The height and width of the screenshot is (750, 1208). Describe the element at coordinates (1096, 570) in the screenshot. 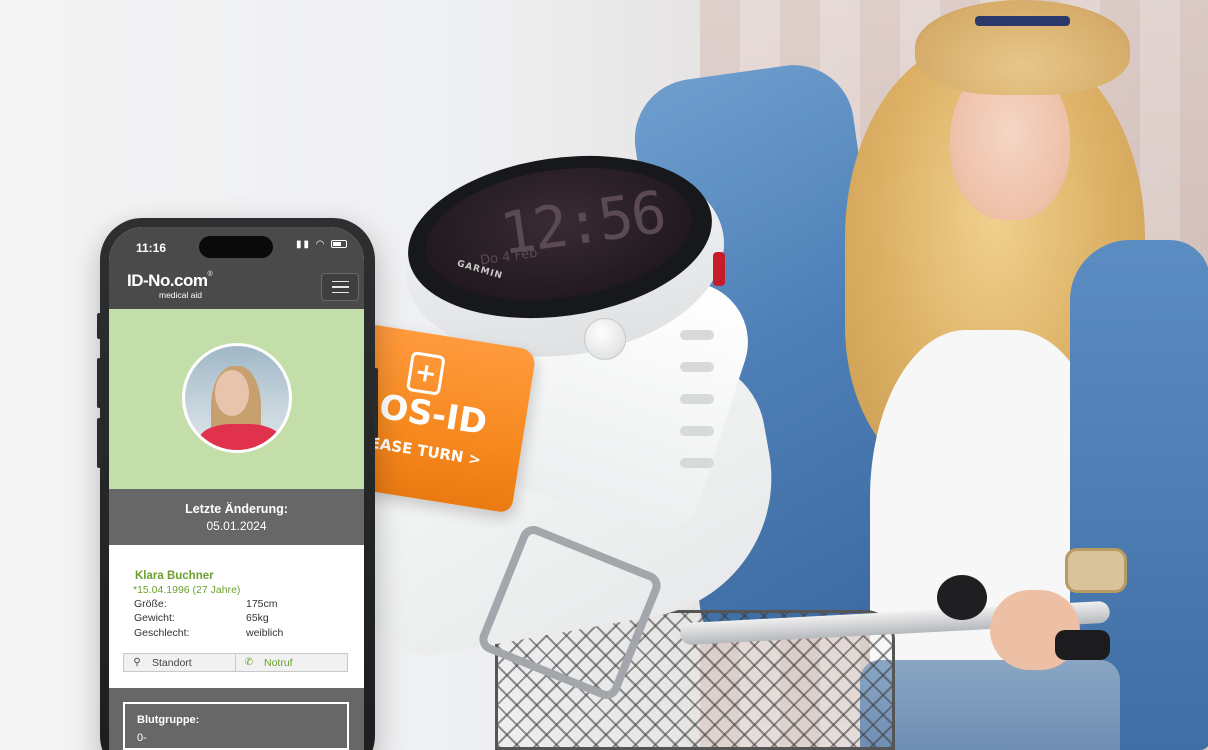

I see `woman-wrist-watch` at that location.